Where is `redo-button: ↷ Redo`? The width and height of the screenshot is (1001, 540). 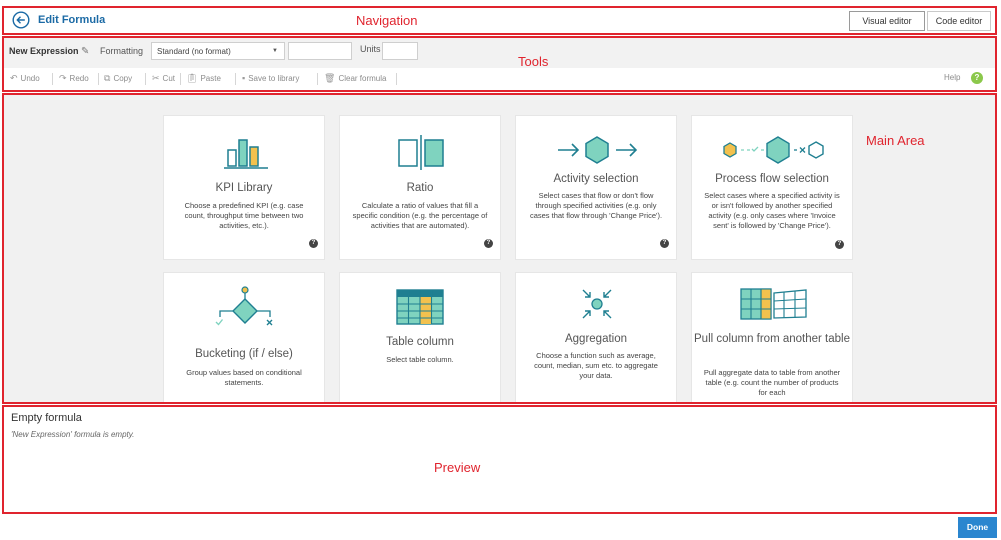
redo-button: ↷ Redo is located at coordinates (74, 78).